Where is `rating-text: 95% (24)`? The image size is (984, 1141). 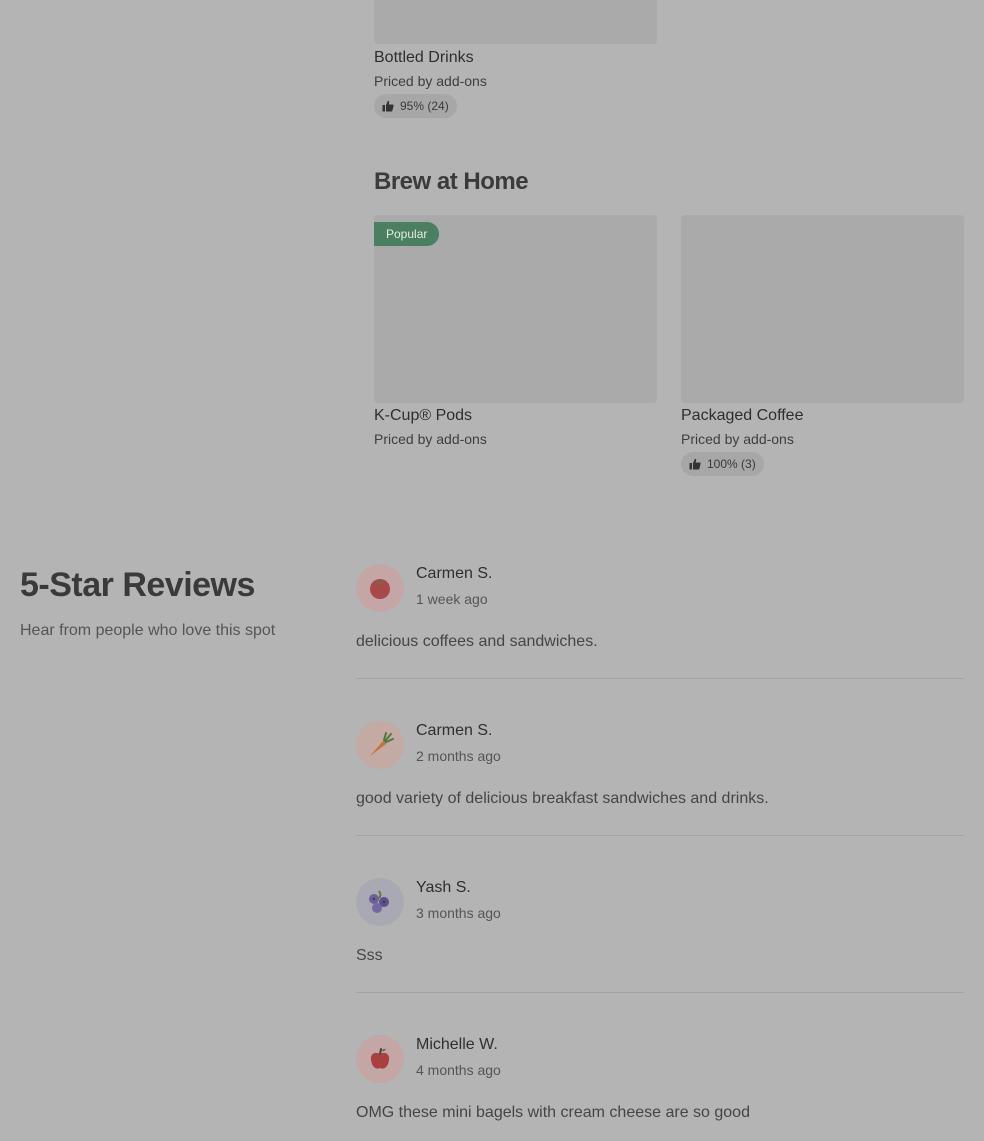 rating-text: 95% (24) is located at coordinates (424, 106).